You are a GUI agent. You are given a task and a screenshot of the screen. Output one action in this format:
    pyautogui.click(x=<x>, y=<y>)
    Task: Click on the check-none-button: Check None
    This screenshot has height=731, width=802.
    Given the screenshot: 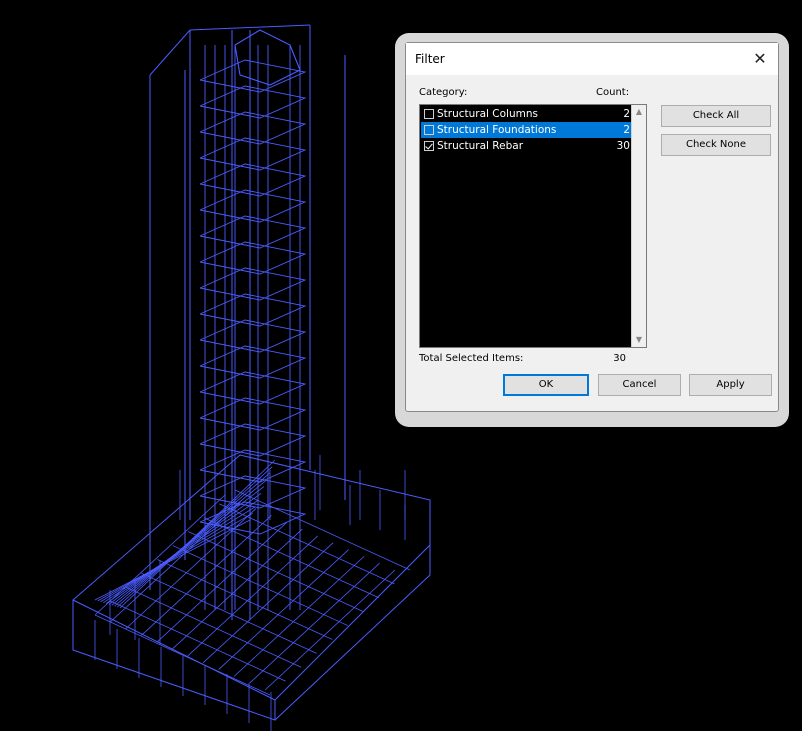 What is the action you would take?
    pyautogui.click(x=716, y=145)
    